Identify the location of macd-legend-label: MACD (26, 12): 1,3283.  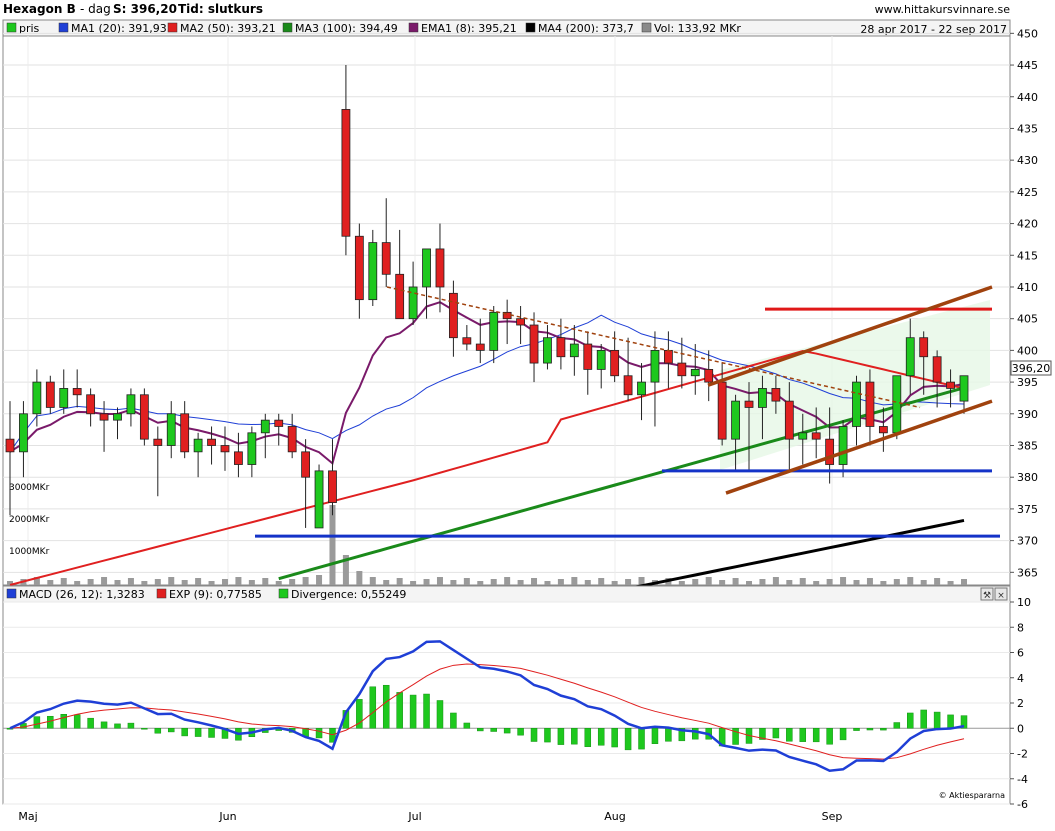
(82, 594).